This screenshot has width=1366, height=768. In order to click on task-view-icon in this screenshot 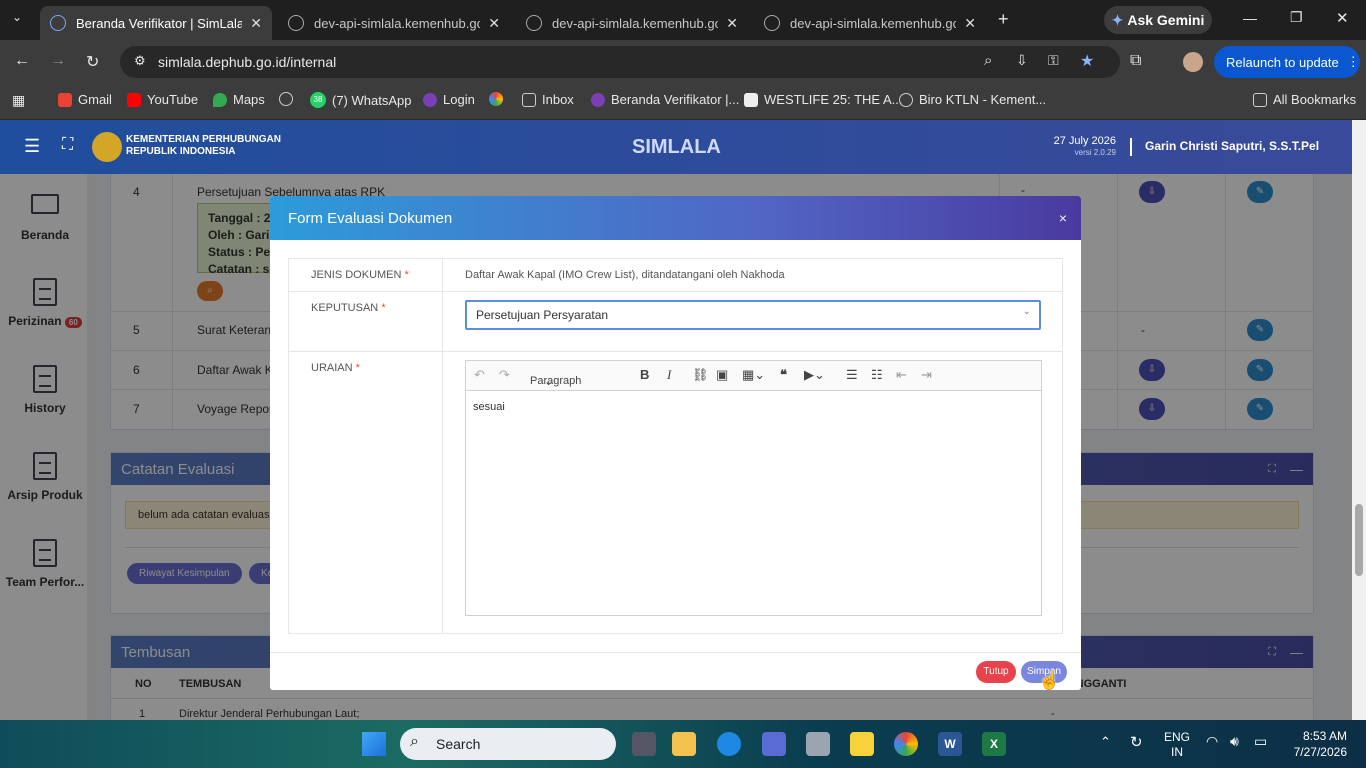, I will do `click(644, 744)`.